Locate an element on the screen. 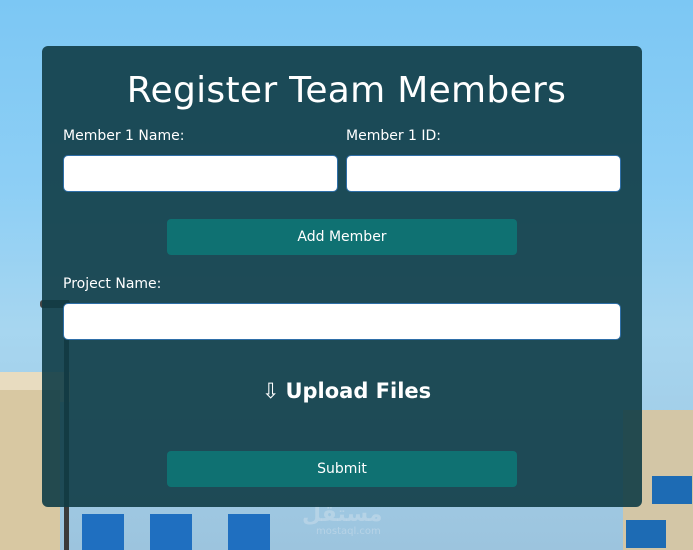 The height and width of the screenshot is (550, 693). upload-files-button: ⇩ Upload Files is located at coordinates (346, 391).